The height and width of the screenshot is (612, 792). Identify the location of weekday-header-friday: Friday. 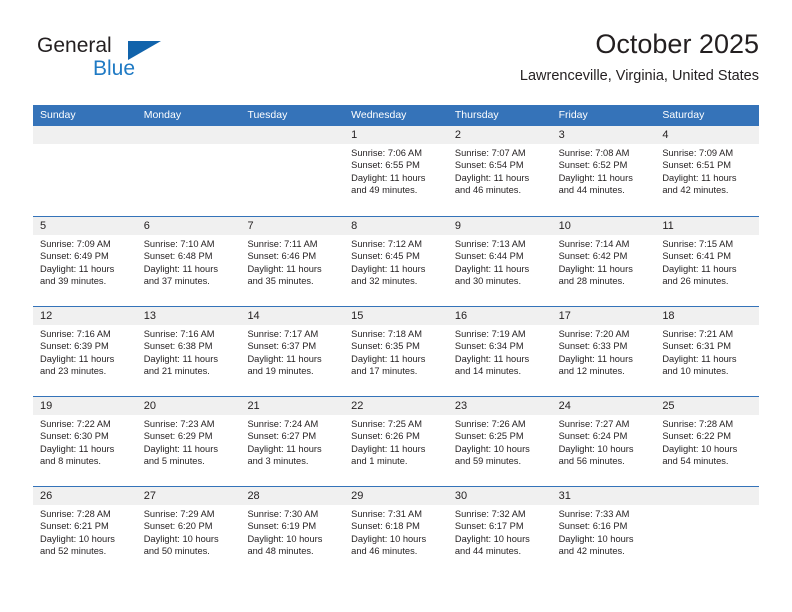
(573, 115).